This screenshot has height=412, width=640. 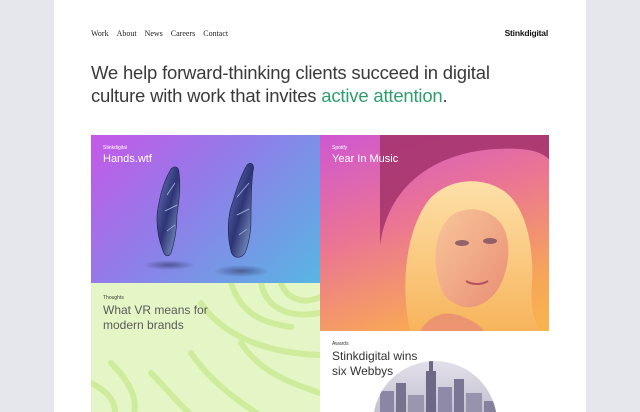 I want to click on nav-careers: Careers, so click(x=183, y=33).